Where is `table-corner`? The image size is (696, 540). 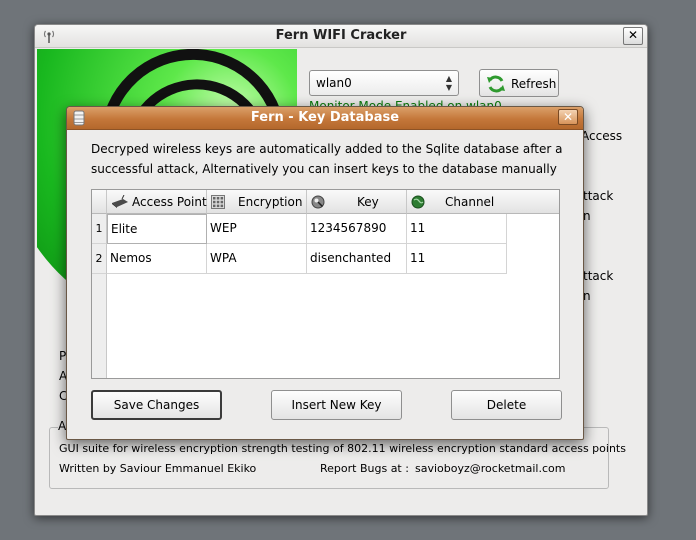 table-corner is located at coordinates (99, 202).